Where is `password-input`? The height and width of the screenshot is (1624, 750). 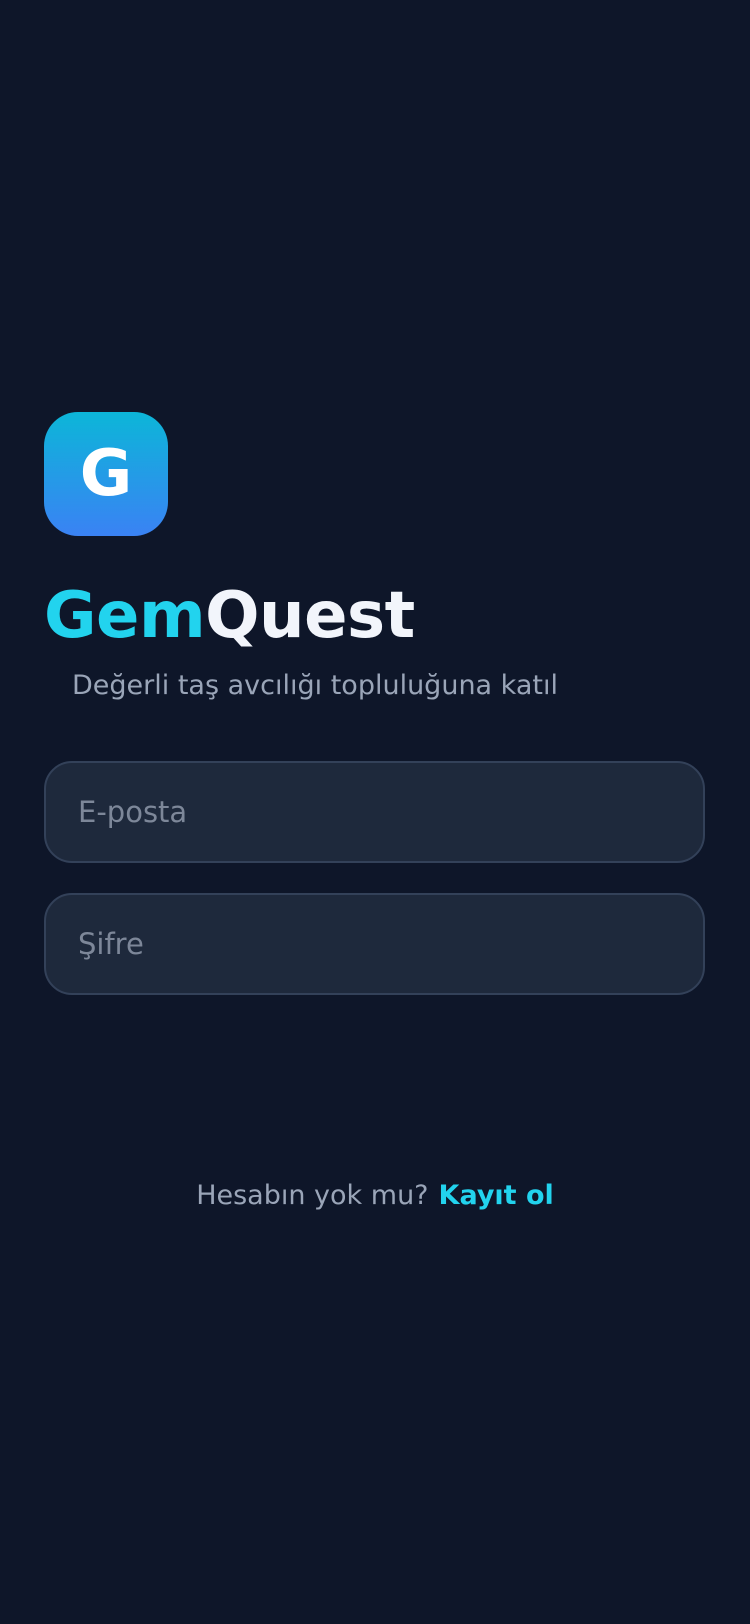 password-input is located at coordinates (374, 944).